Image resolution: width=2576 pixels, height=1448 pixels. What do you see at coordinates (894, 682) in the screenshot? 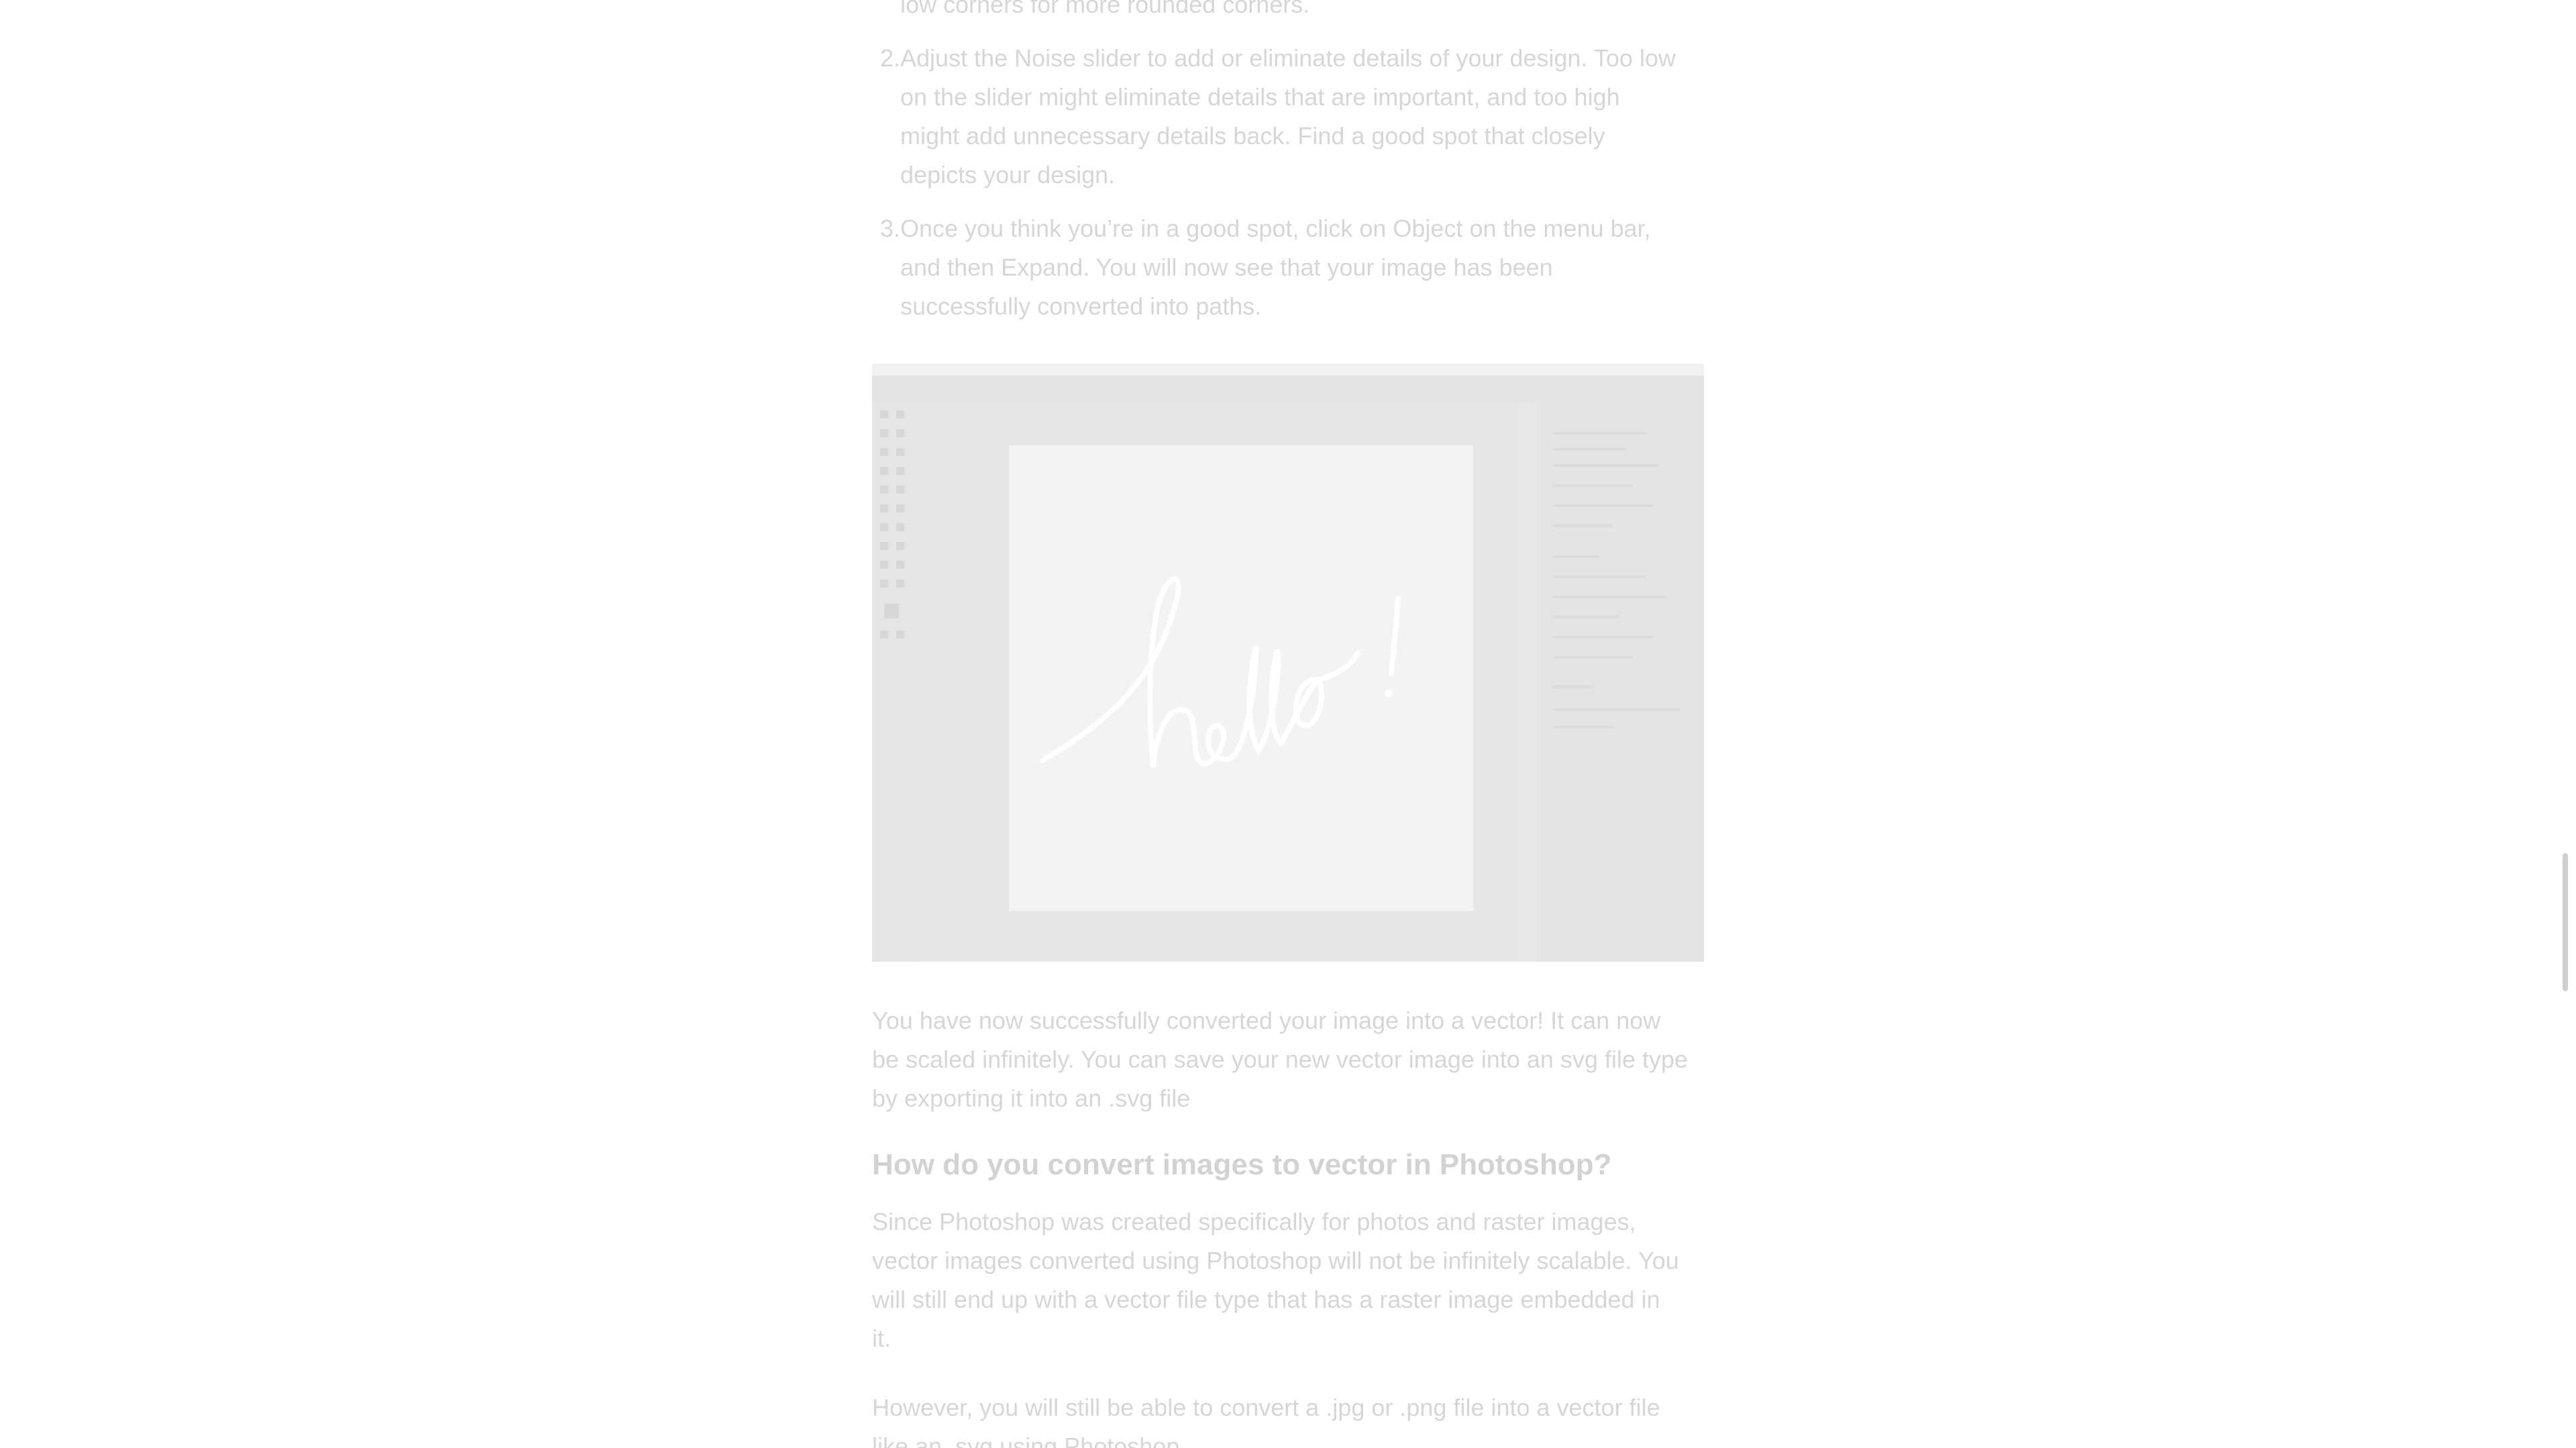
I see `tools-panel` at bounding box center [894, 682].